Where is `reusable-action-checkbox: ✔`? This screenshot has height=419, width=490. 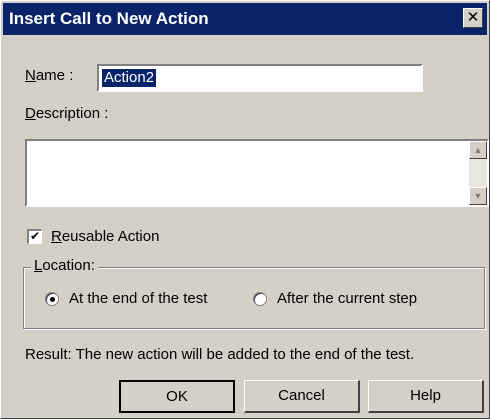
reusable-action-checkbox: ✔ is located at coordinates (34, 236).